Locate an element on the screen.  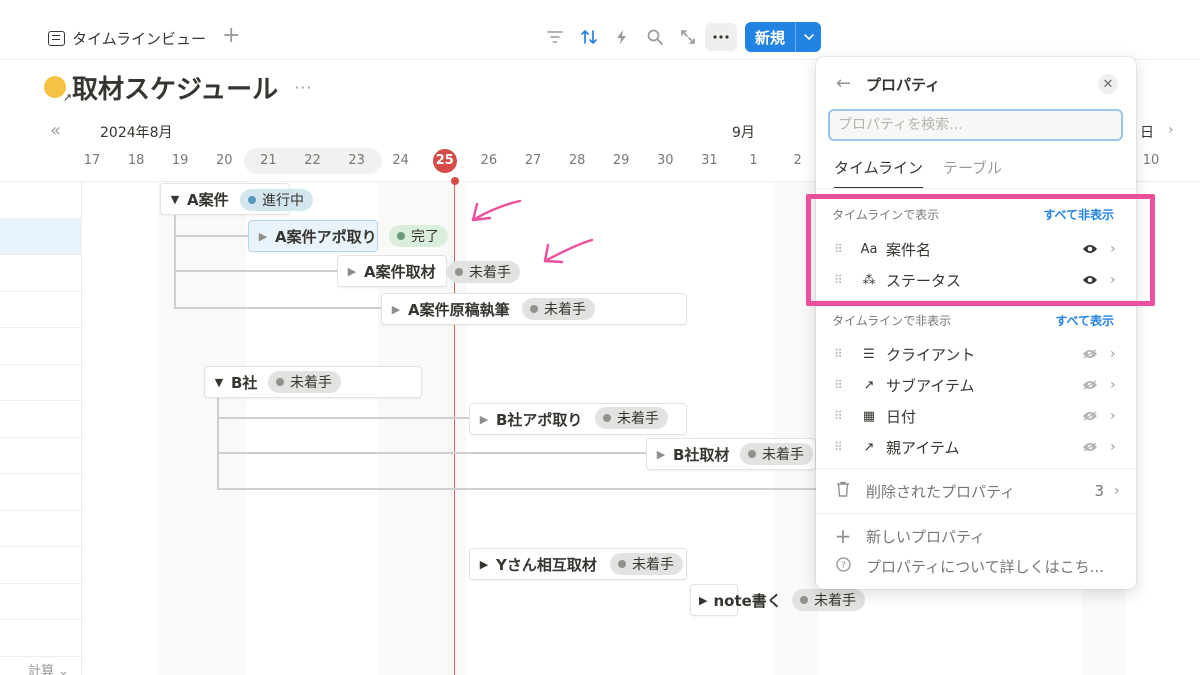
property-row-client: ⠿ ☰ クライアント › is located at coordinates (977, 354).